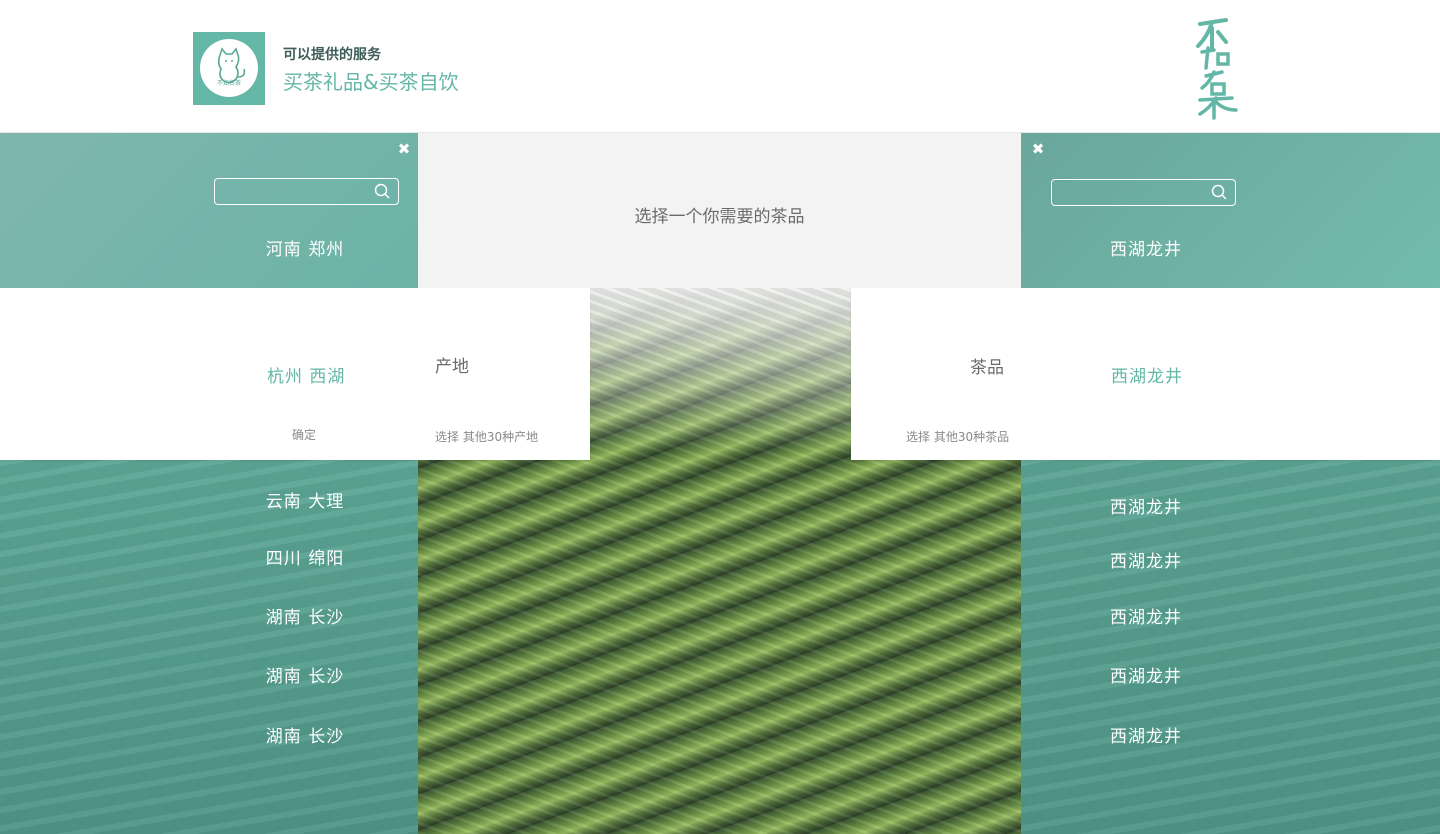  Describe the element at coordinates (452, 367) in the screenshot. I see `origin-label: 产地` at that location.